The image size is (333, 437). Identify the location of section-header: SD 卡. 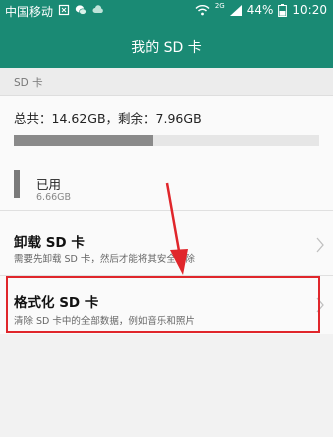
(166, 82).